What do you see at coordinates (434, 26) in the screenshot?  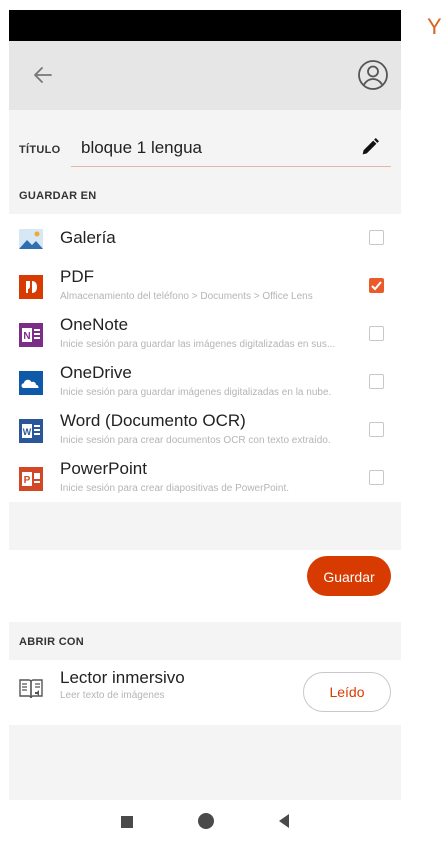 I see `side-letter: Y` at bounding box center [434, 26].